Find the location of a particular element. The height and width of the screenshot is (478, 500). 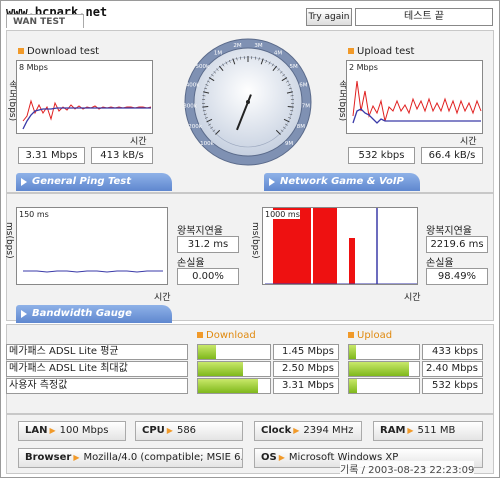

ping-series-blue is located at coordinates (93, 271).